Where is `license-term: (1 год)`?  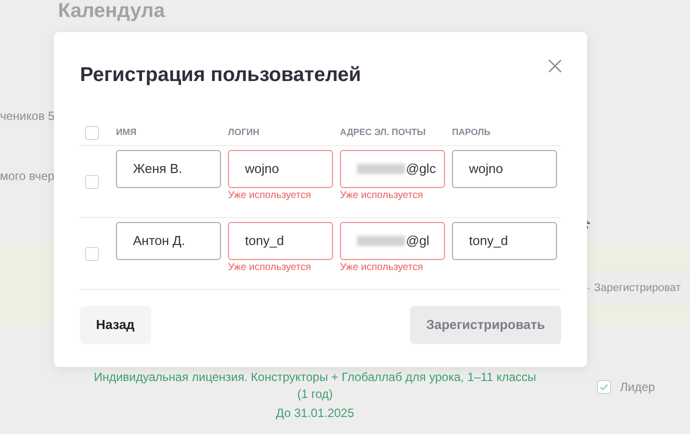 license-term: (1 год) is located at coordinates (315, 394).